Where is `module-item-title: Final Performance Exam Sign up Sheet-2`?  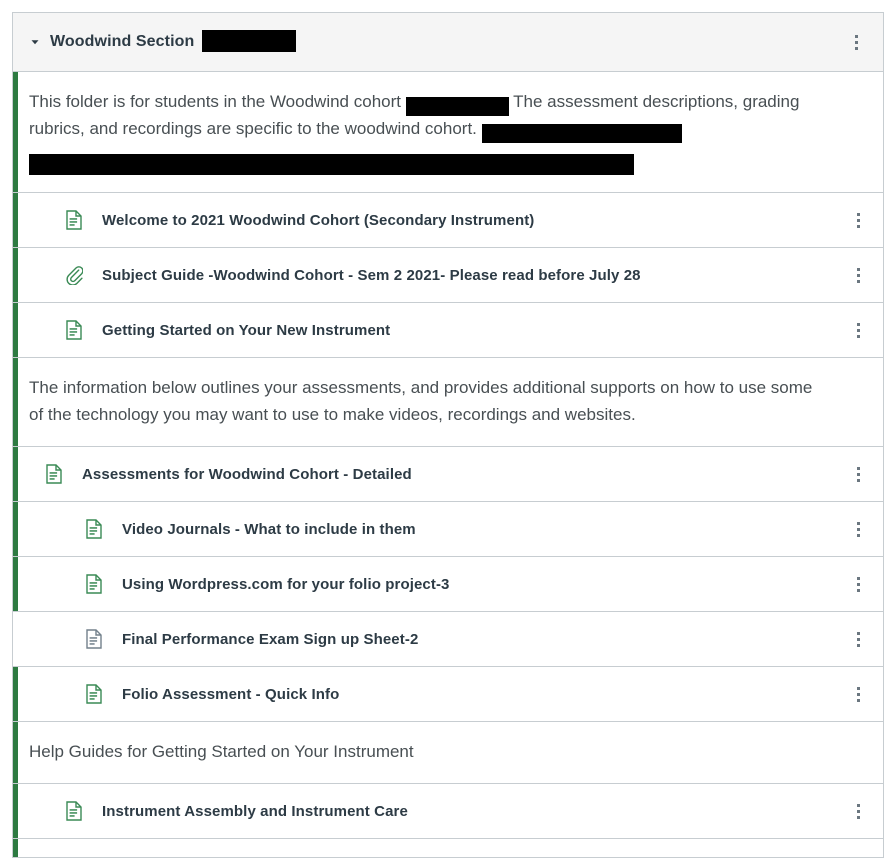 module-item-title: Final Performance Exam Sign up Sheet-2 is located at coordinates (270, 639).